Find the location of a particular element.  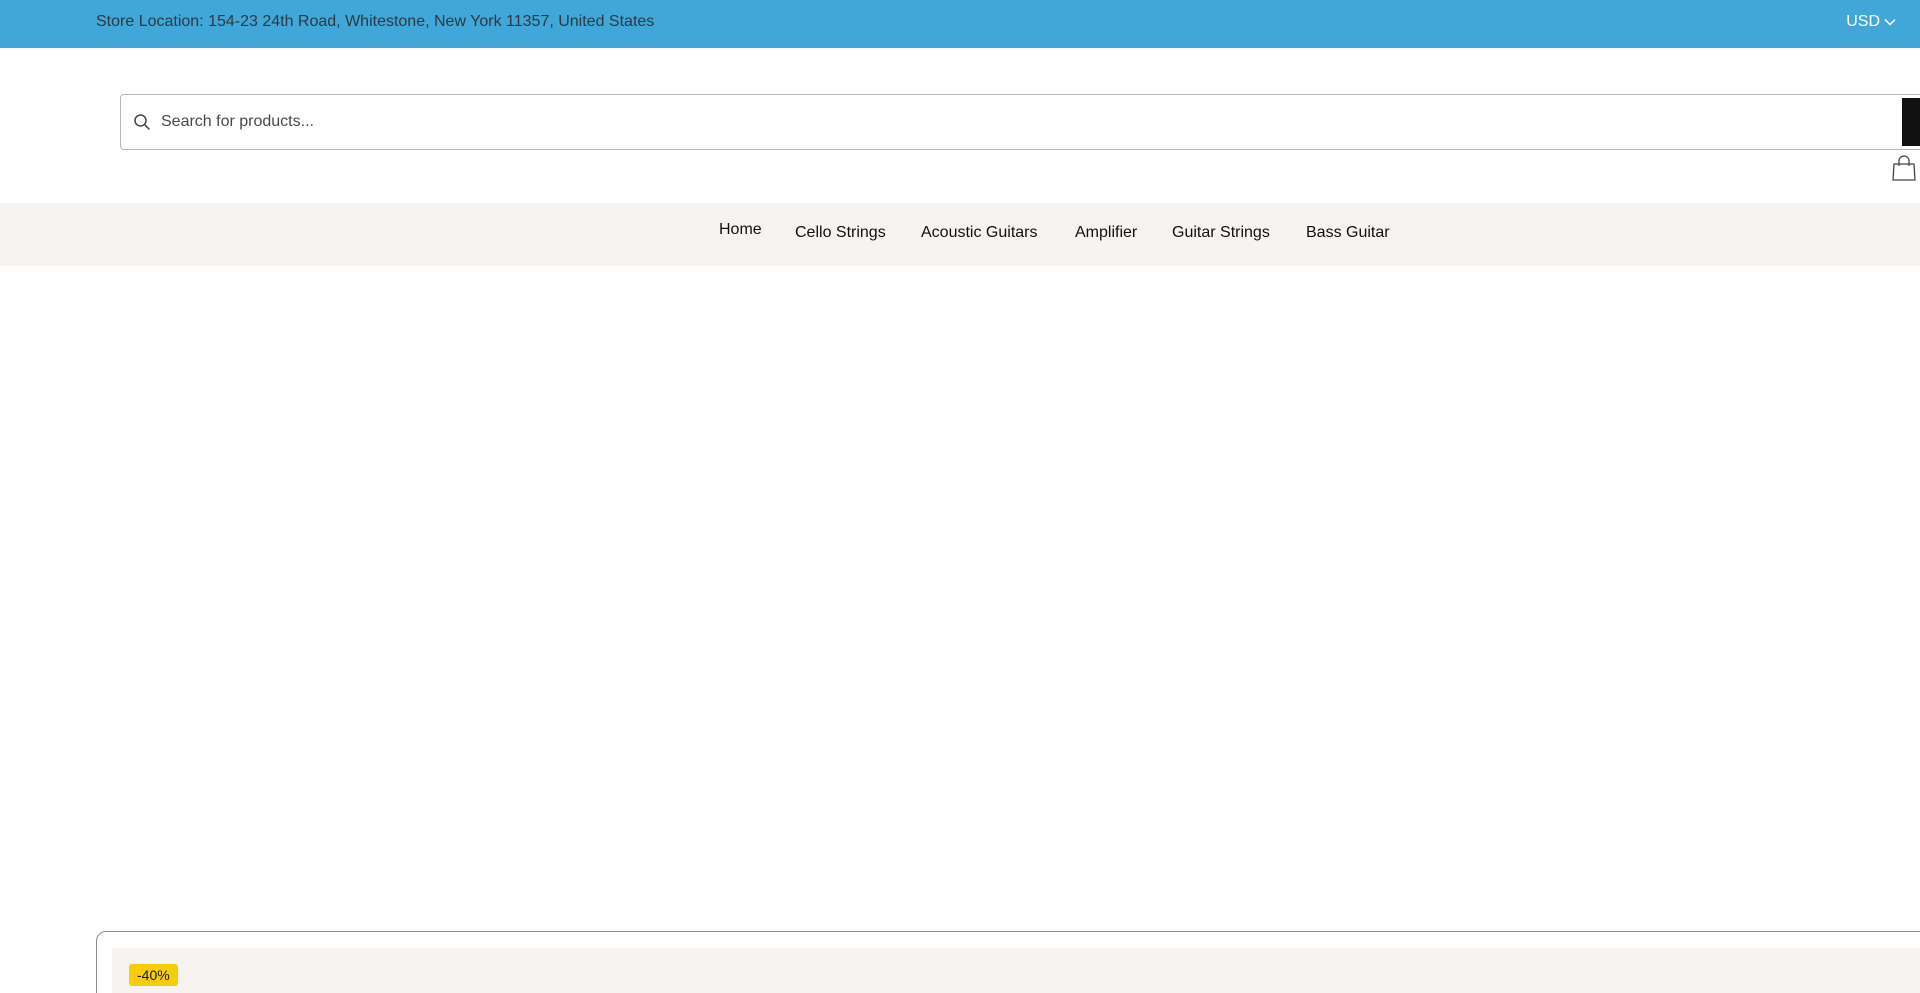

search-input is located at coordinates (1011, 122).